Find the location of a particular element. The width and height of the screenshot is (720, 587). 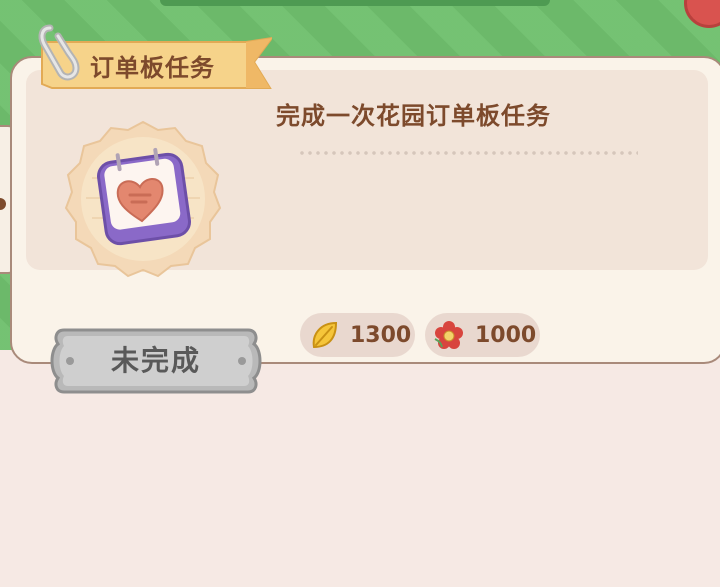

task-icon is located at coordinates (143, 199).